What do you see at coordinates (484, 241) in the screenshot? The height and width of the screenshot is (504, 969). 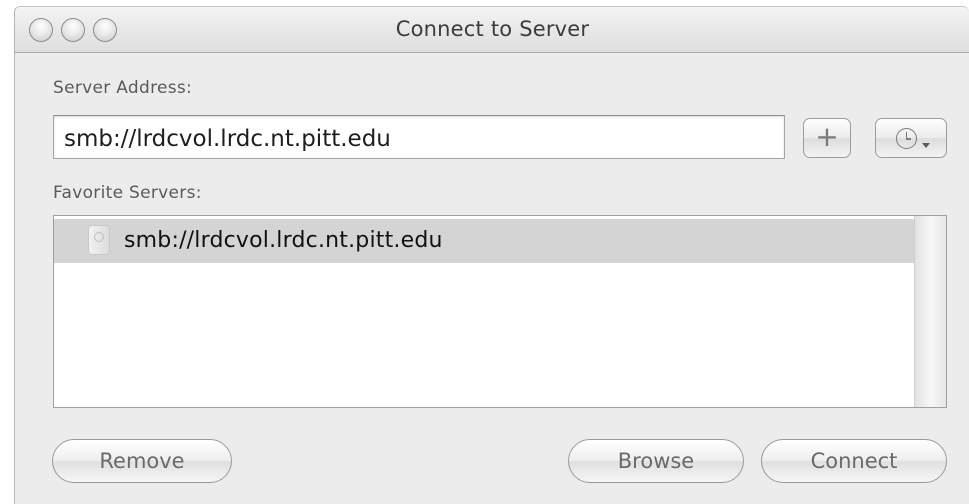 I see `list-item: smb://lrdcvol.lrdc.nt.pitt.edu` at bounding box center [484, 241].